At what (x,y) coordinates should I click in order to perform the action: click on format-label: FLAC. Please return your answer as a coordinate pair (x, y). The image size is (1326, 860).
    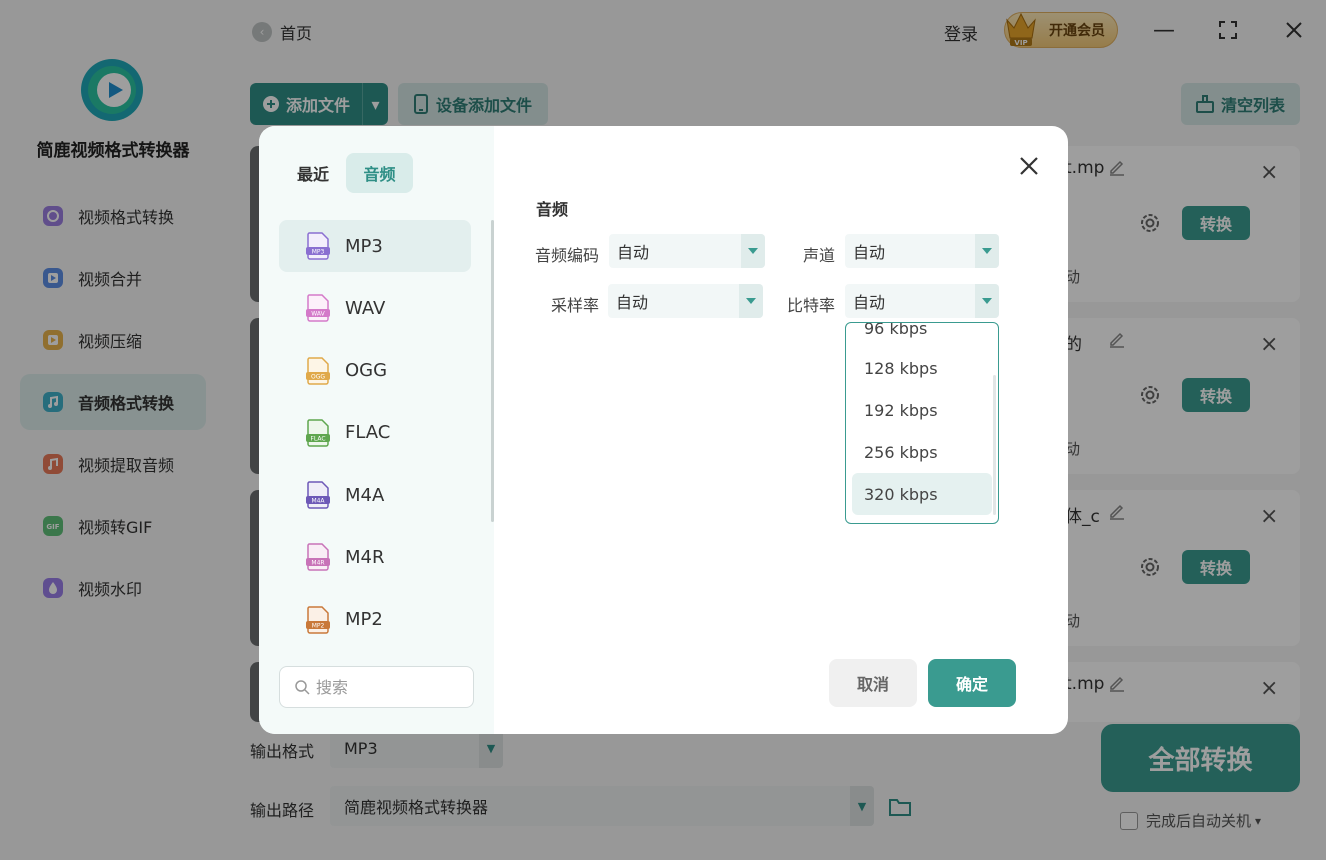
    Looking at the image, I should click on (368, 433).